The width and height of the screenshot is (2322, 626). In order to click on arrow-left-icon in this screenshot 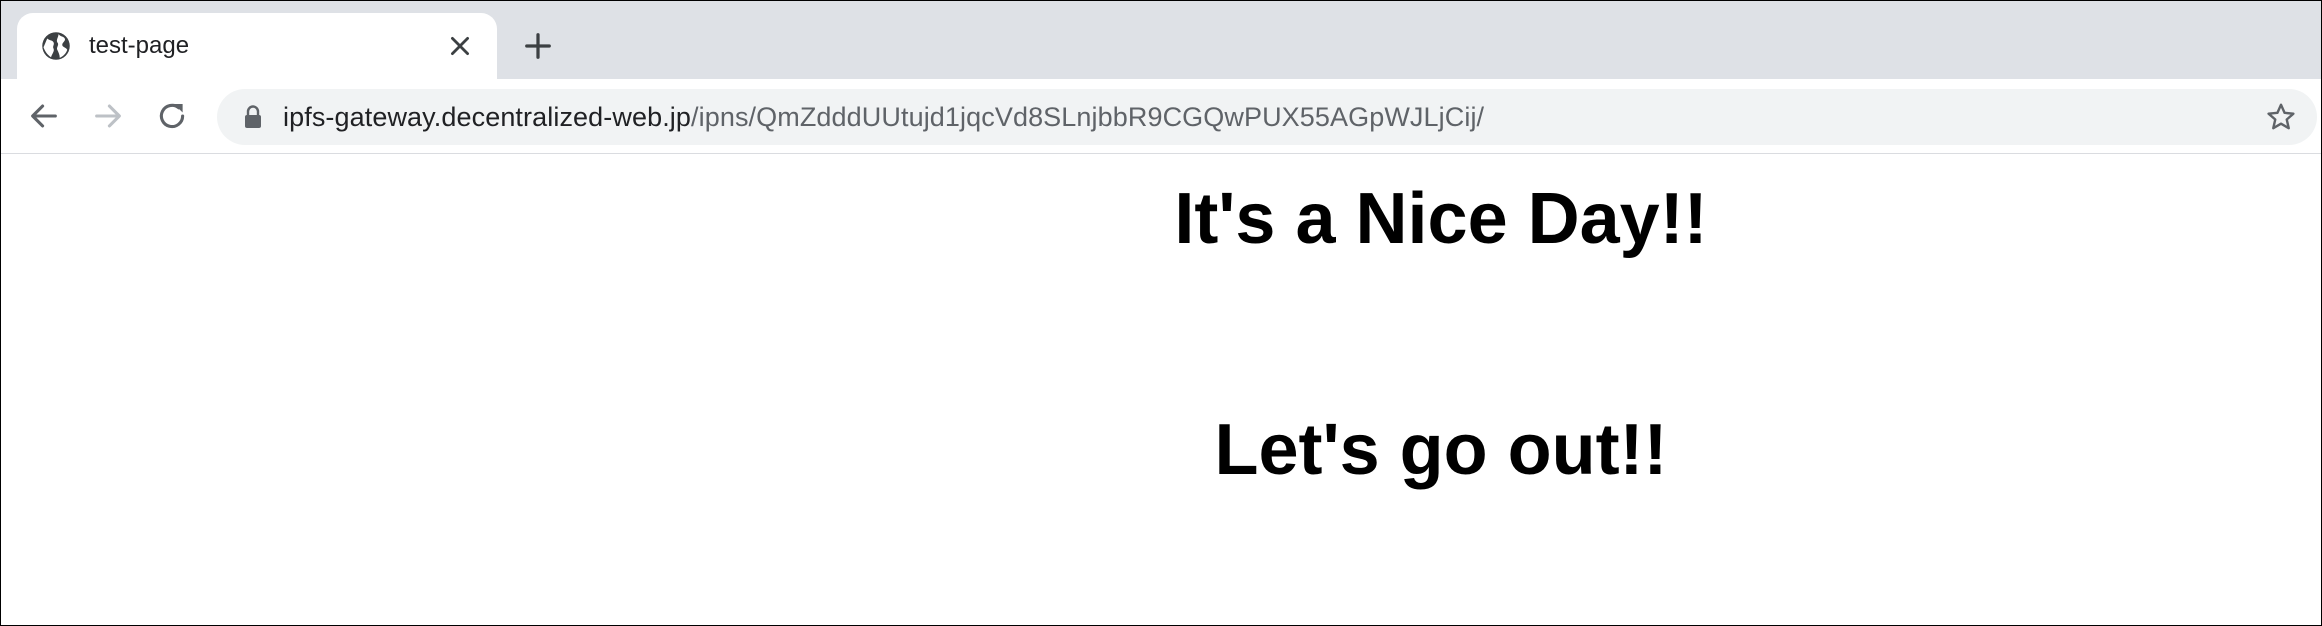, I will do `click(44, 116)`.